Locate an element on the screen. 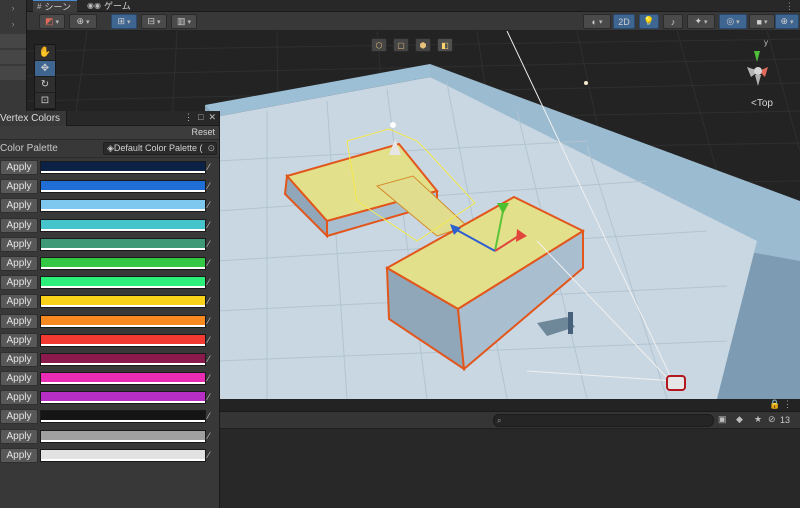  cam-rect-button: ▢ is located at coordinates (401, 45).